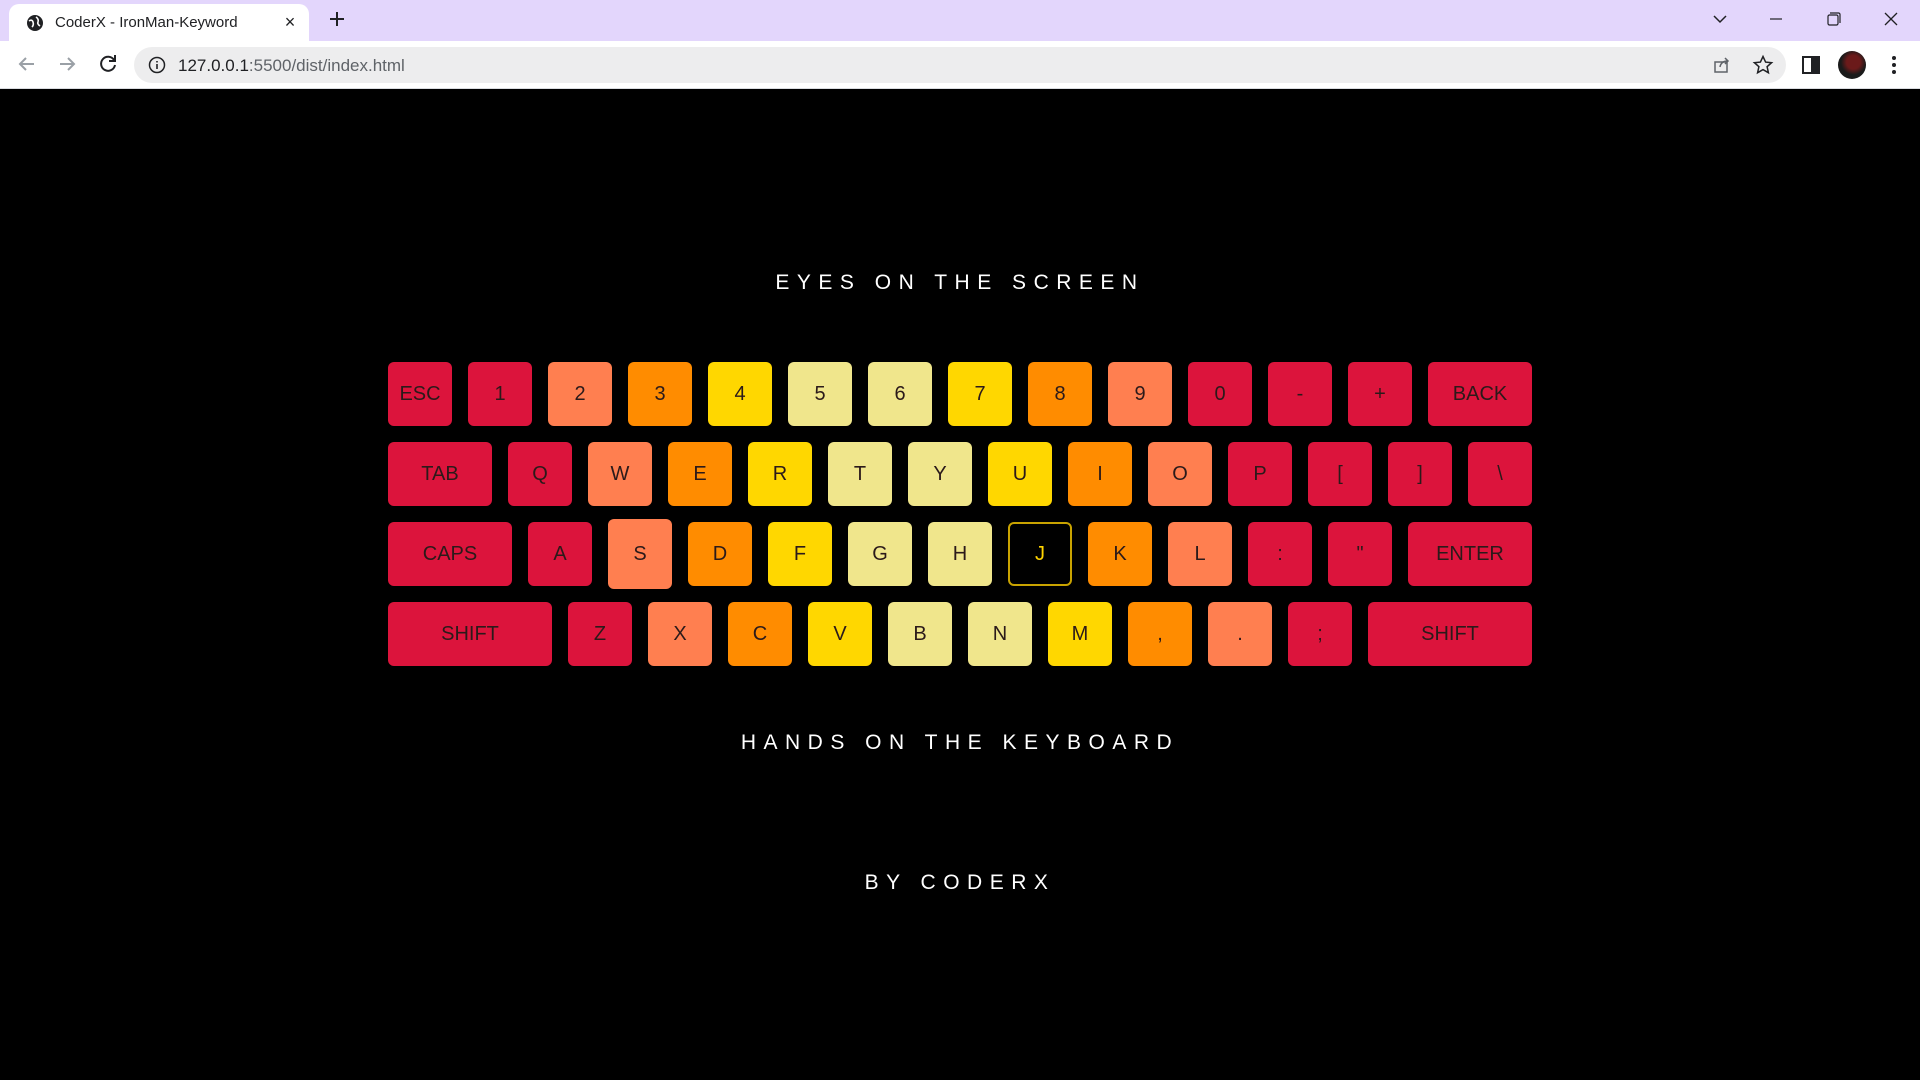  What do you see at coordinates (1891, 19) in the screenshot?
I see `close-window-icon` at bounding box center [1891, 19].